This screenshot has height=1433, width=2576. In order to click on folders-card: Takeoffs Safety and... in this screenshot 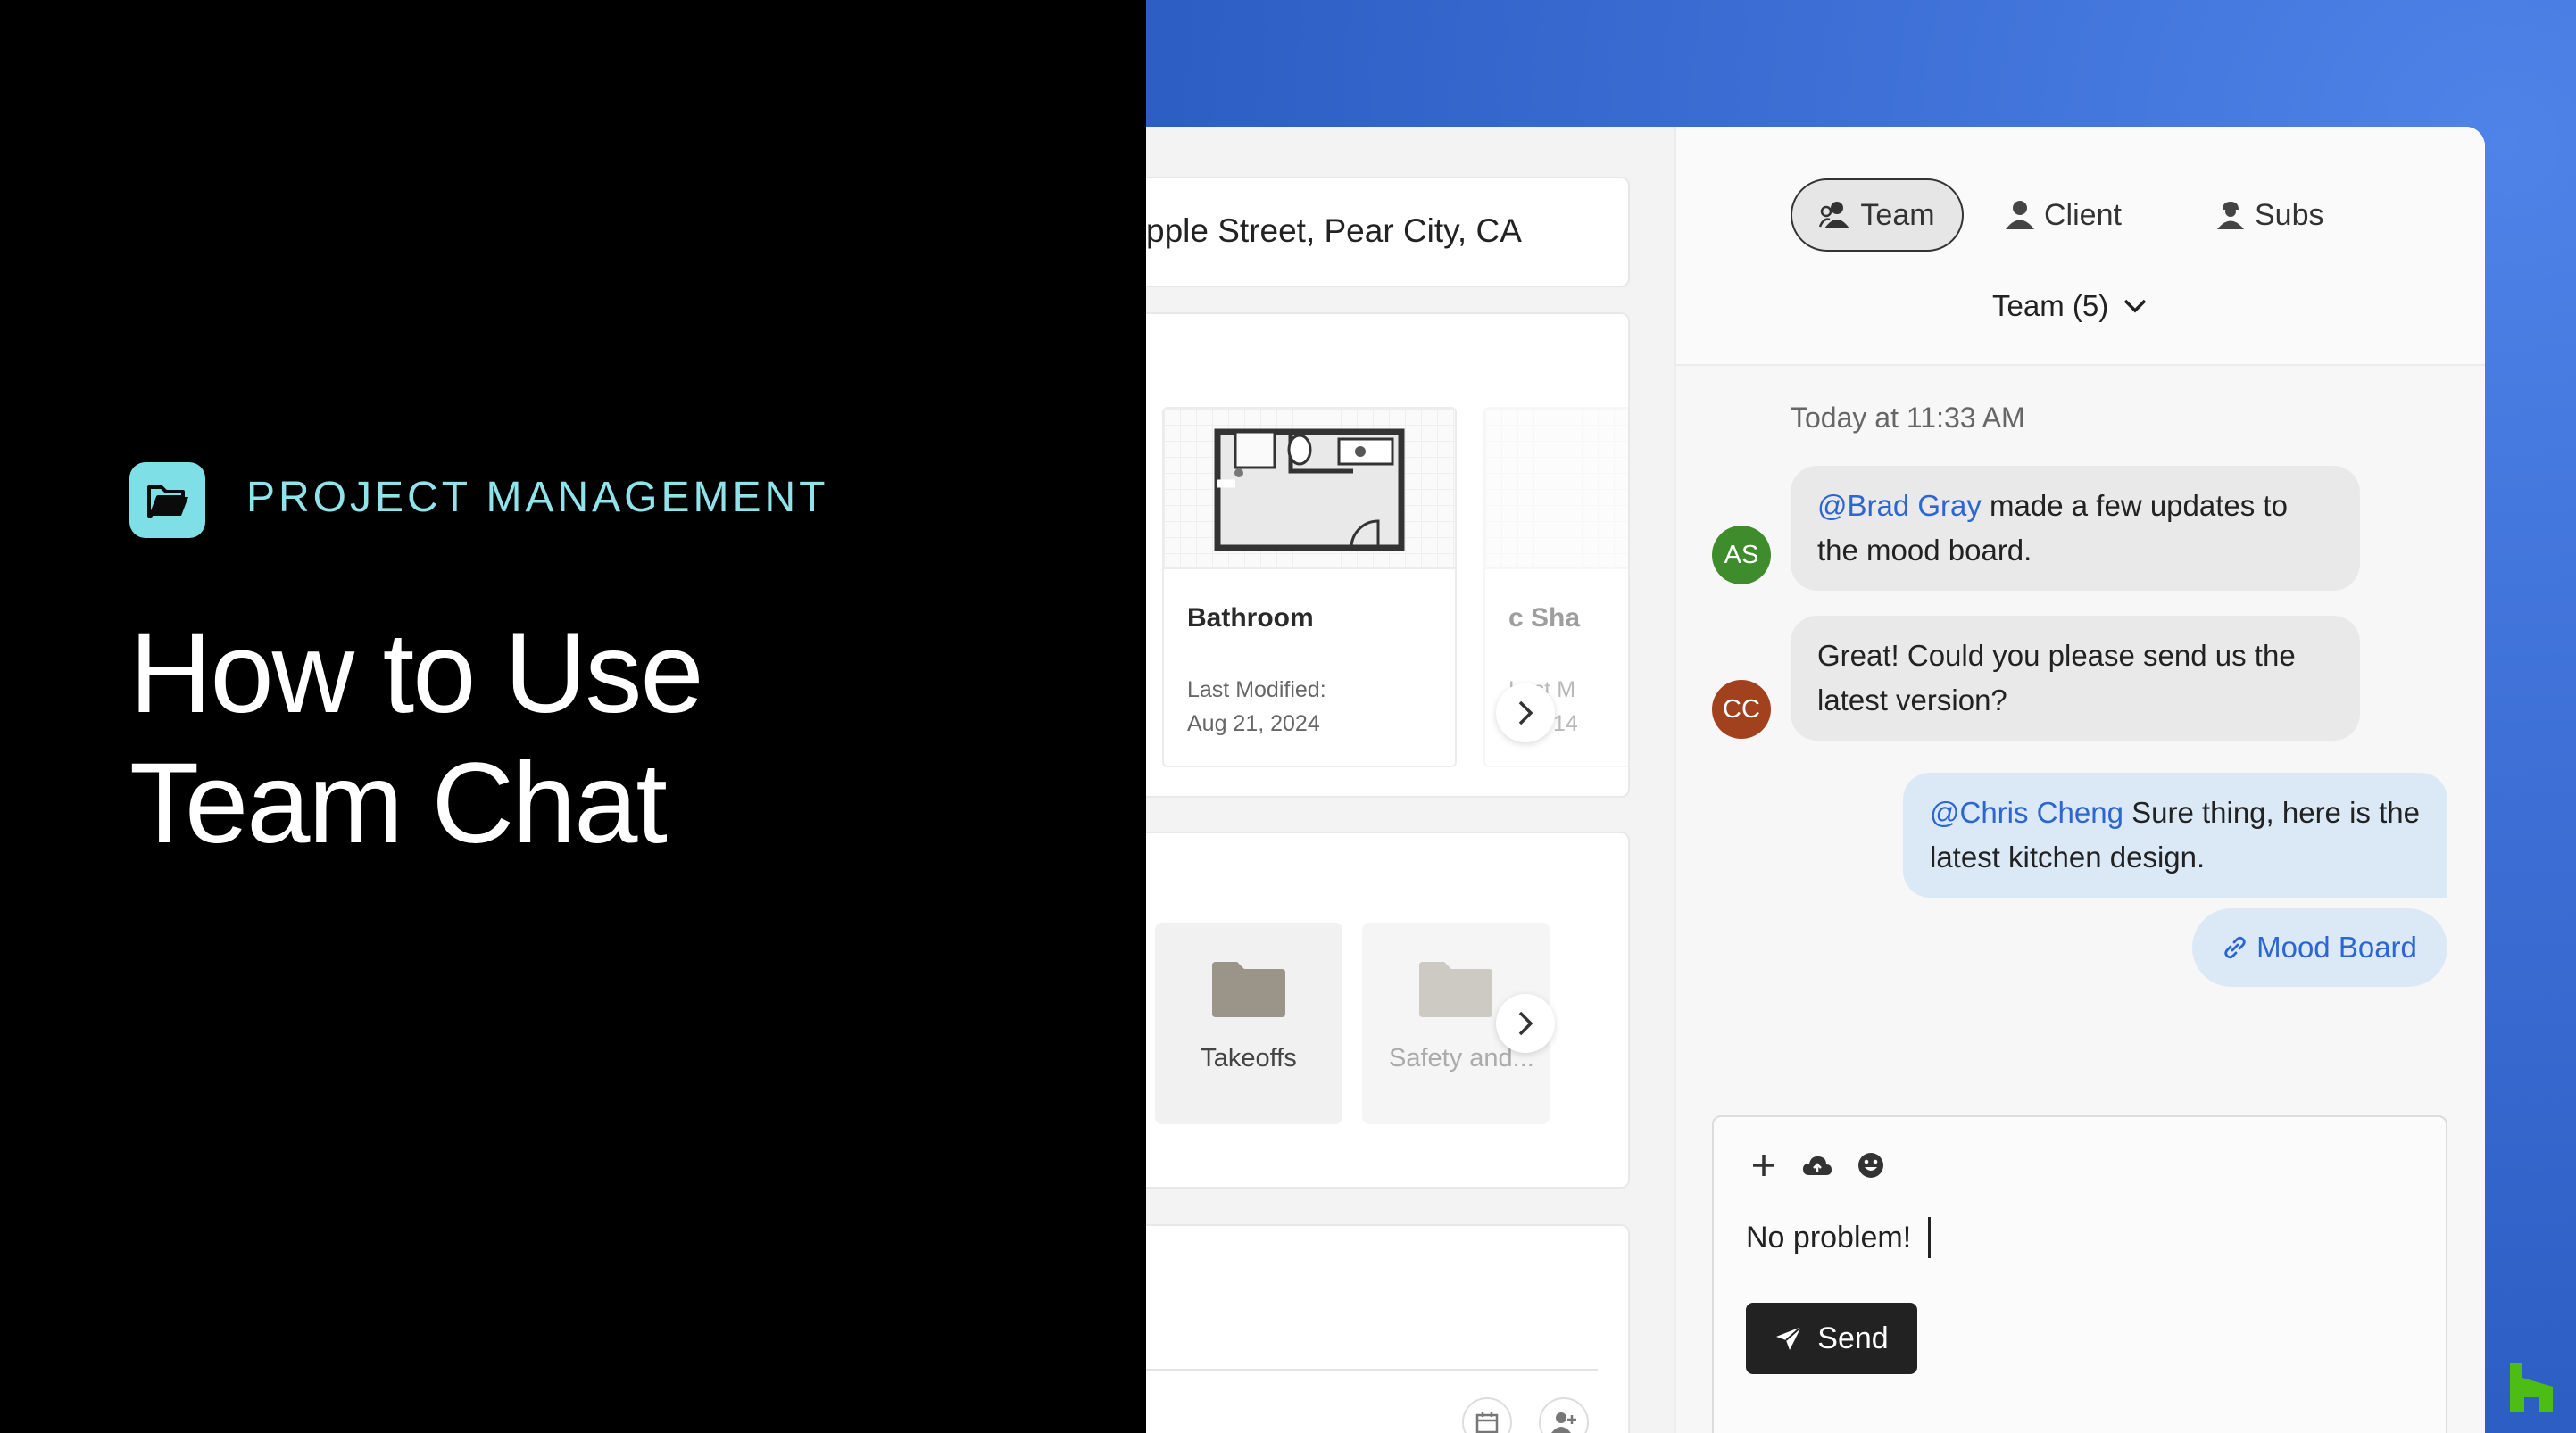, I will do `click(1388, 1010)`.